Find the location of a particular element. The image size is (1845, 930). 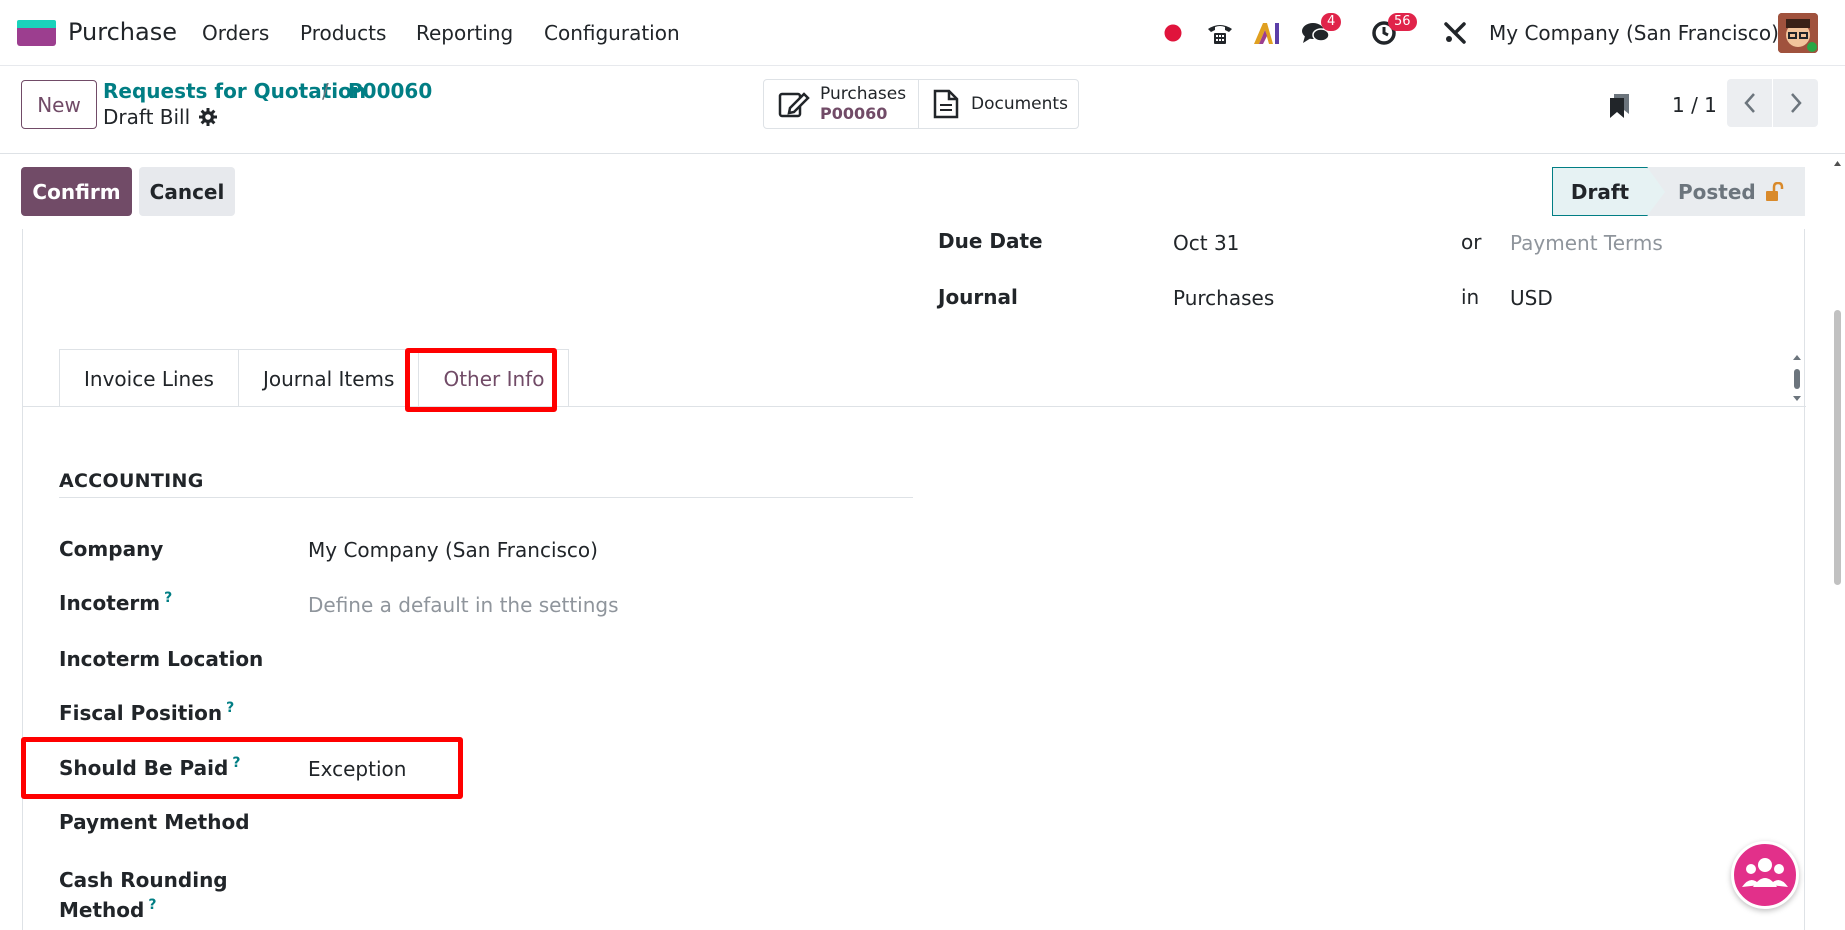

messages-badge: 4 is located at coordinates (1331, 22).